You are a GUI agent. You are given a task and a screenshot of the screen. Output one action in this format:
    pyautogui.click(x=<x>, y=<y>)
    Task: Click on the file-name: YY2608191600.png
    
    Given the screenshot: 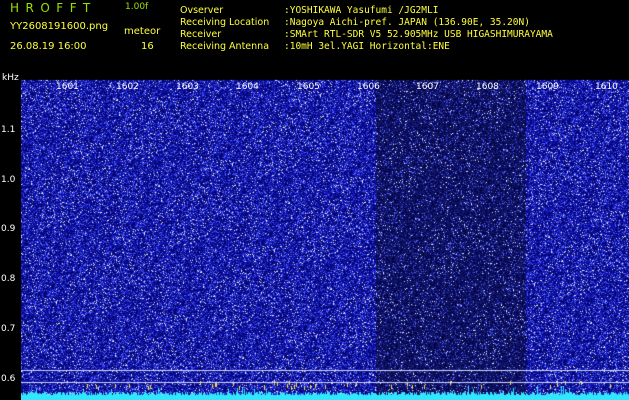 What is the action you would take?
    pyautogui.click(x=59, y=26)
    